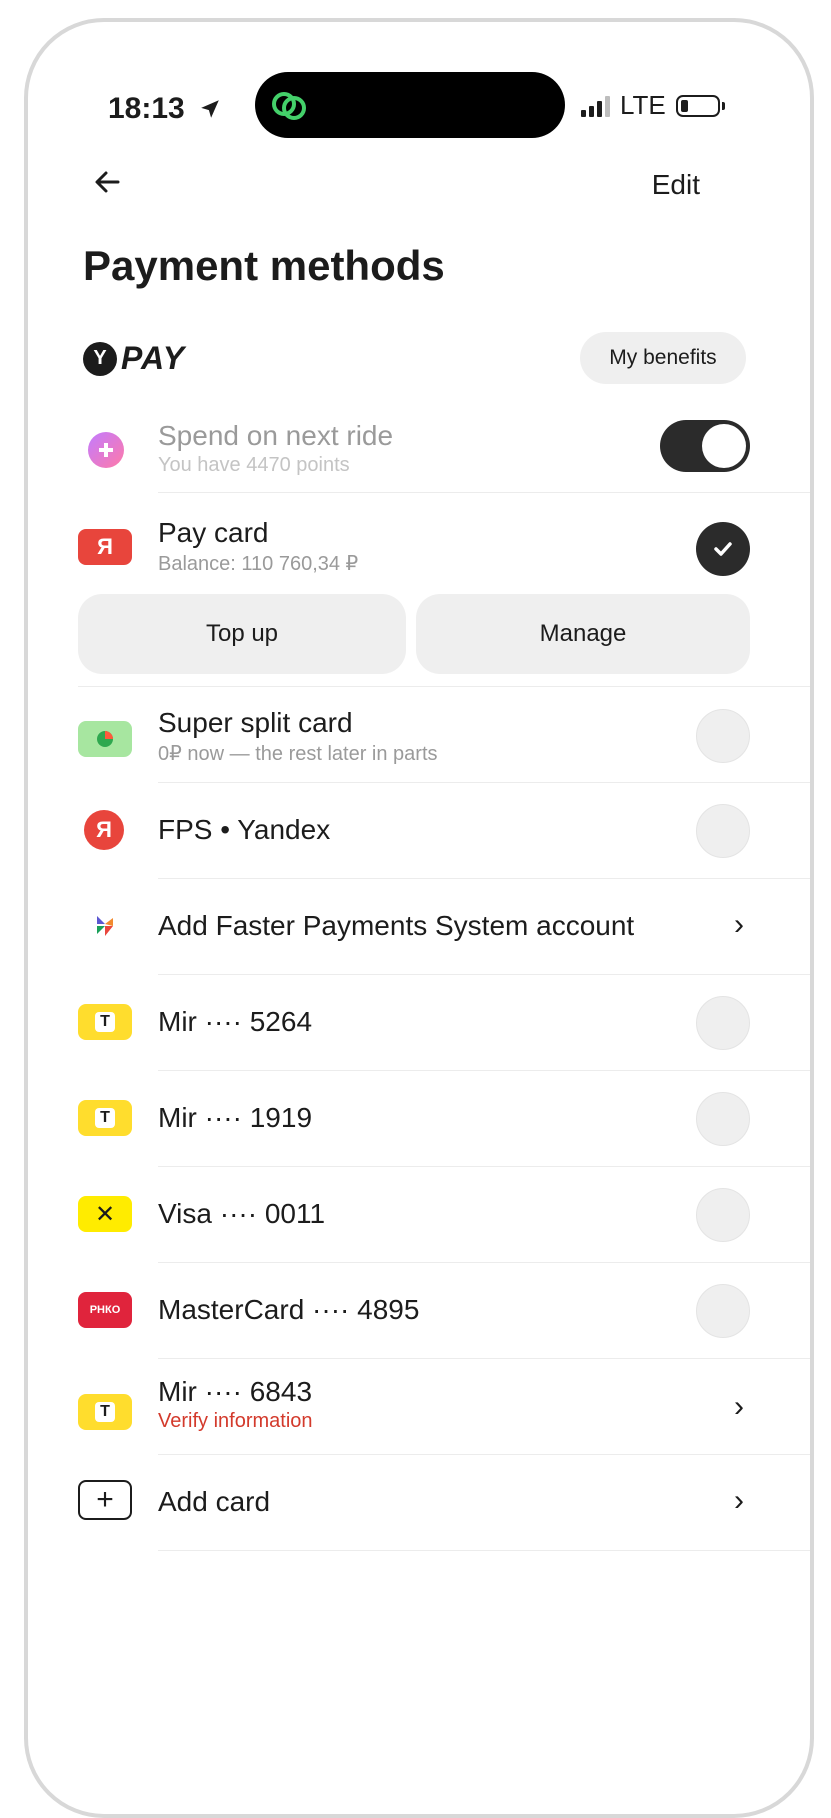  What do you see at coordinates (396, 925) in the screenshot?
I see `method-title: Add Faster Payments System account` at bounding box center [396, 925].